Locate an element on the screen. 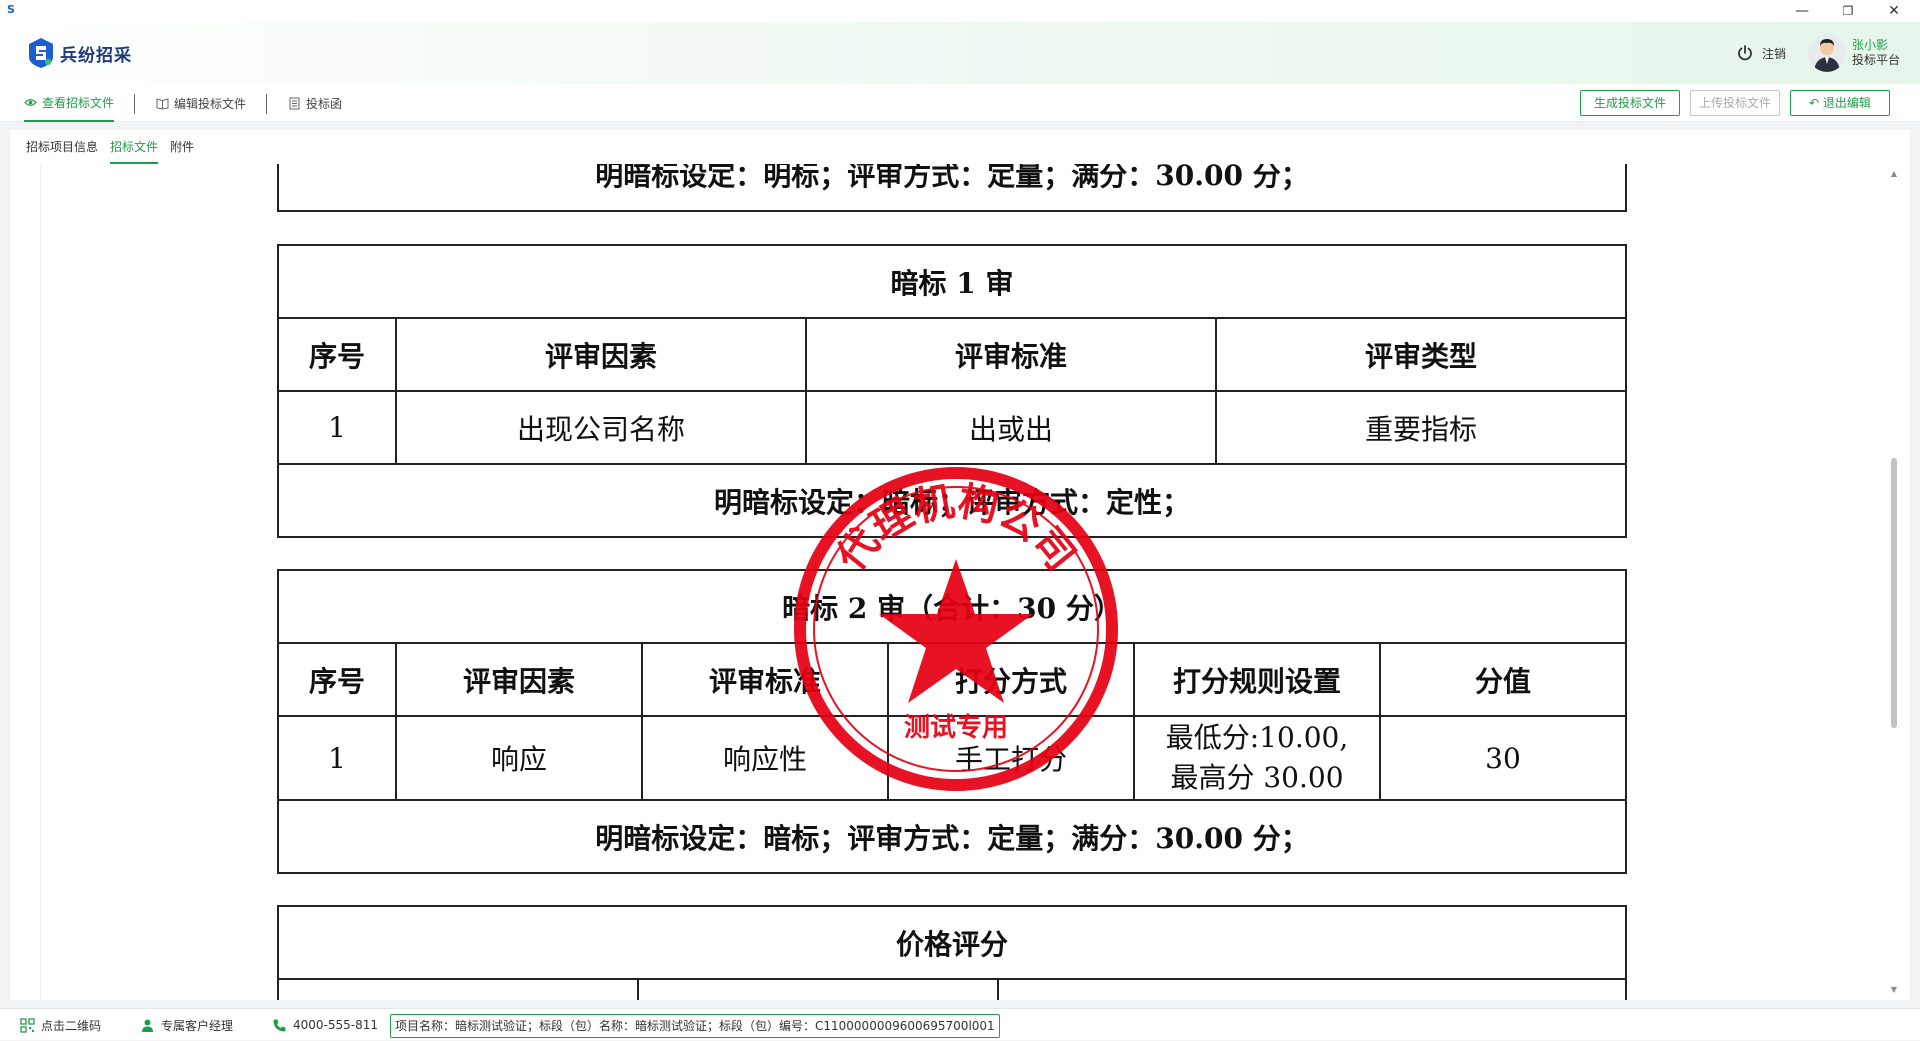 The image size is (1920, 1041). main-toolbar: 查看招标文件 编辑投标文件 投标函 生成投标文件 上传投标文件 ↶ 退出编辑 is located at coordinates (960, 103).